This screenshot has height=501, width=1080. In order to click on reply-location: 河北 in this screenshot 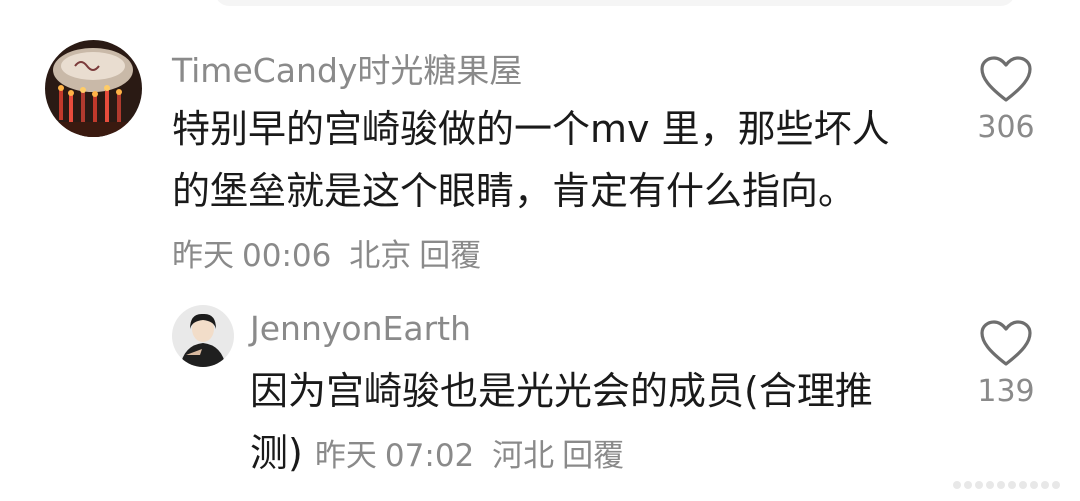, I will do `click(523, 456)`.